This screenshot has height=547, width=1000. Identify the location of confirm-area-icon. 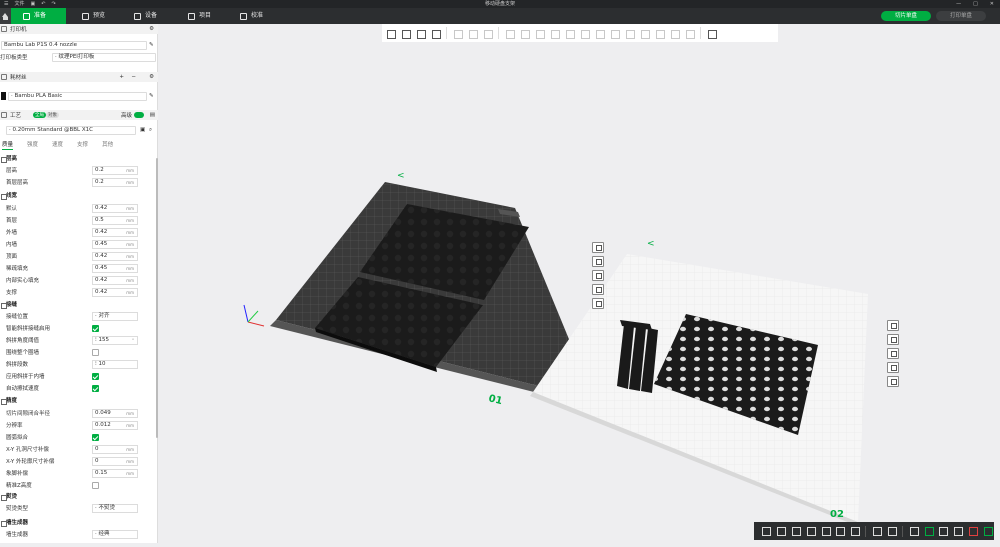
(928, 531).